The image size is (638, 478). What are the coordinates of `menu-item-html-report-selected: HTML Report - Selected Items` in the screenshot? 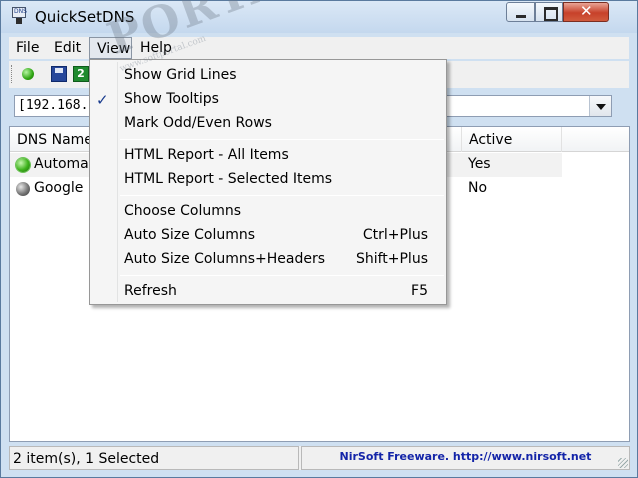 It's located at (283, 180).